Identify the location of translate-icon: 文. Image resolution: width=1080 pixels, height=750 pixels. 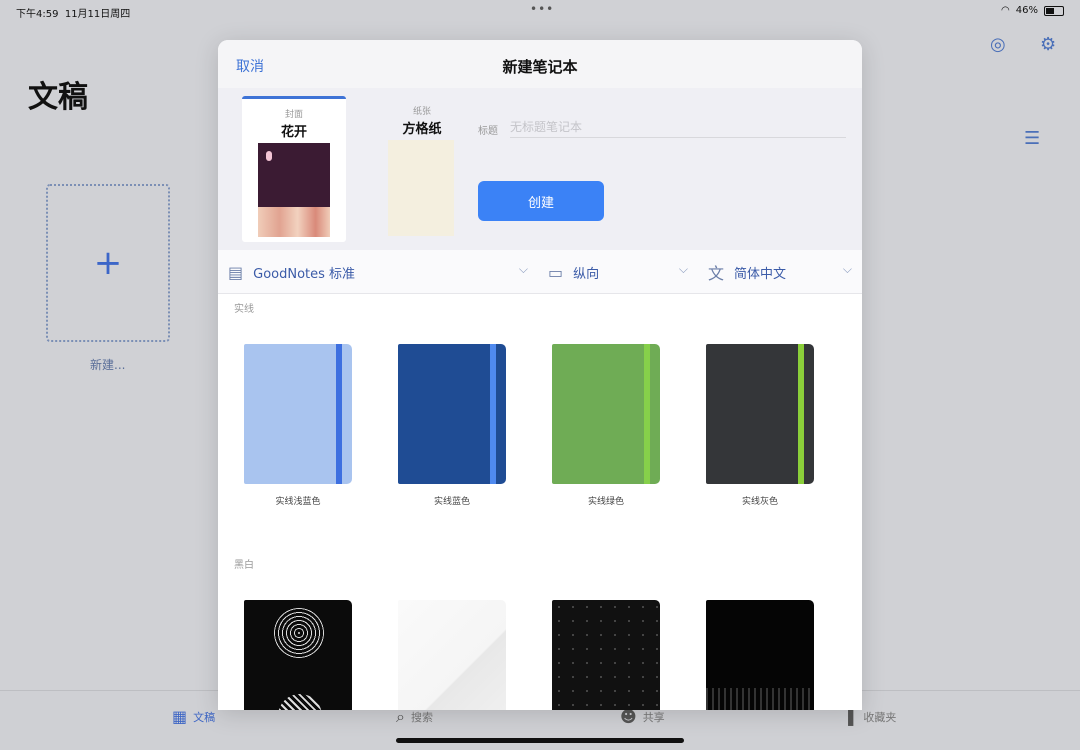
(716, 273).